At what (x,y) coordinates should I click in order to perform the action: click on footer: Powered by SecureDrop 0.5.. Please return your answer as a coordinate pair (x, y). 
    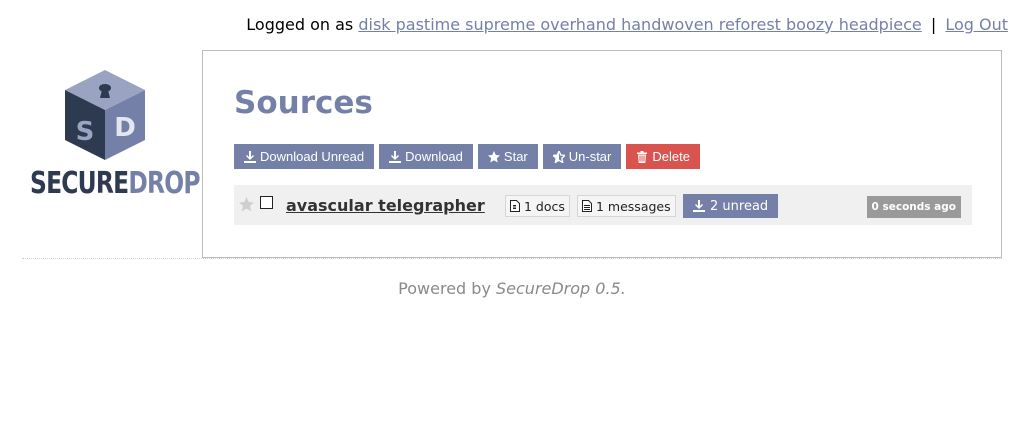
    Looking at the image, I should click on (512, 288).